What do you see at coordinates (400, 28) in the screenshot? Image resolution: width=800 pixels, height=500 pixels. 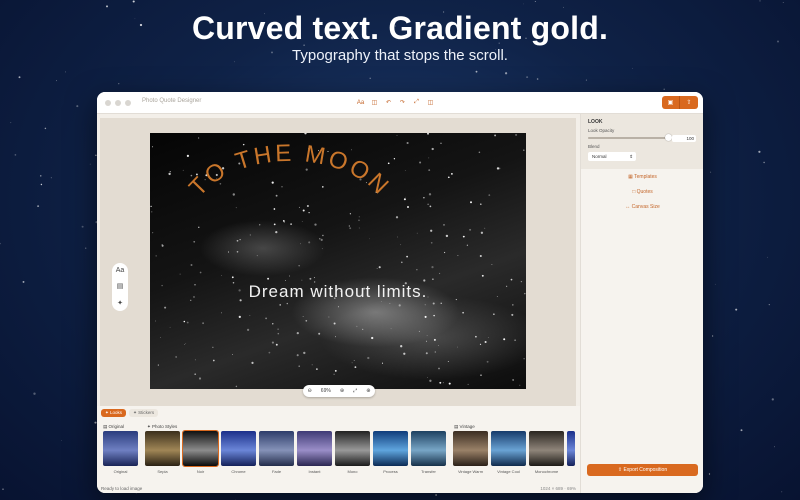 I see `headline: Curved text. Gradient gold.` at bounding box center [400, 28].